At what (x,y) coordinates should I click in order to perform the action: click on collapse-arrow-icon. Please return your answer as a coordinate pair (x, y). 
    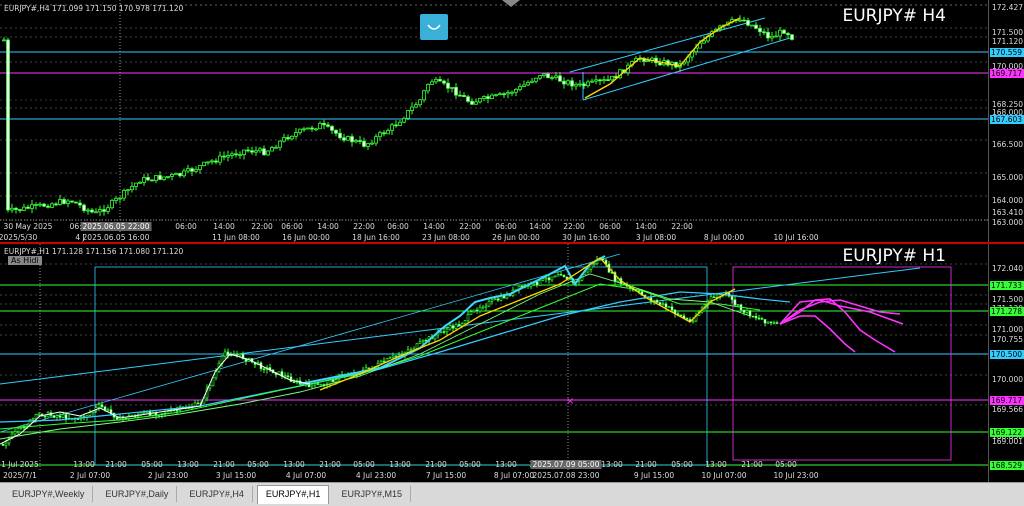
    Looking at the image, I should click on (511, 3).